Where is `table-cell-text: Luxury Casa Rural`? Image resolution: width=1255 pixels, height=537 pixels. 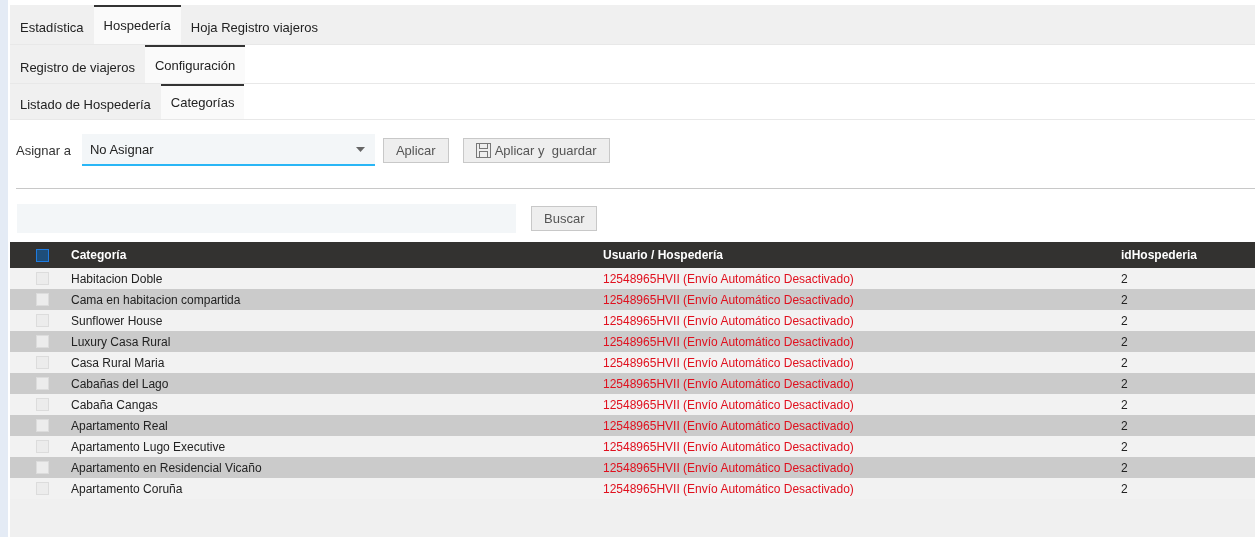
table-cell-text: Luxury Casa Rural is located at coordinates (121, 341).